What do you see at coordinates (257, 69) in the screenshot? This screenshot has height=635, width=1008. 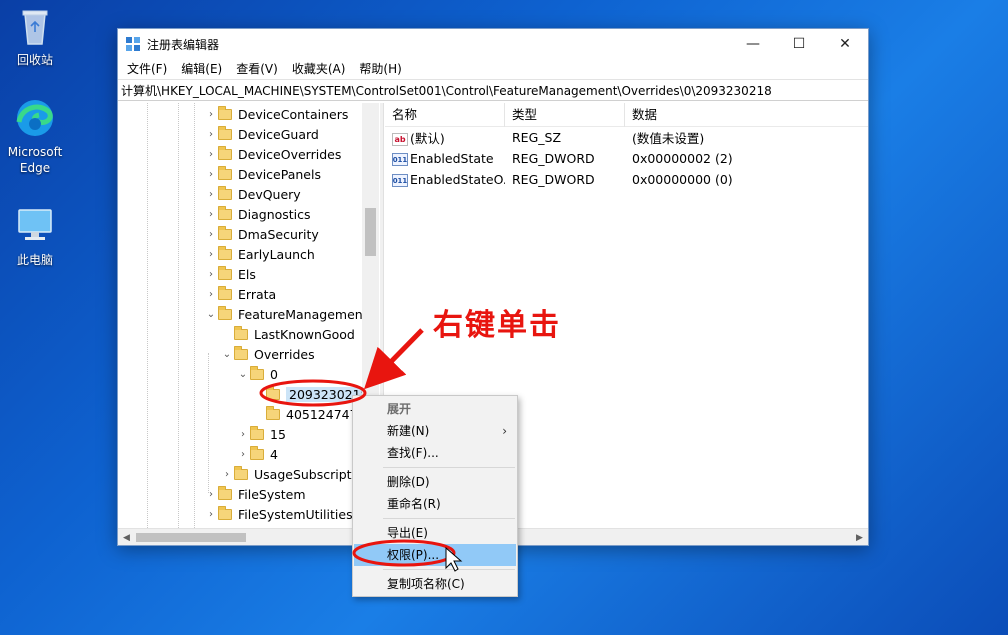 I see `menu-view: 查看(V)` at bounding box center [257, 69].